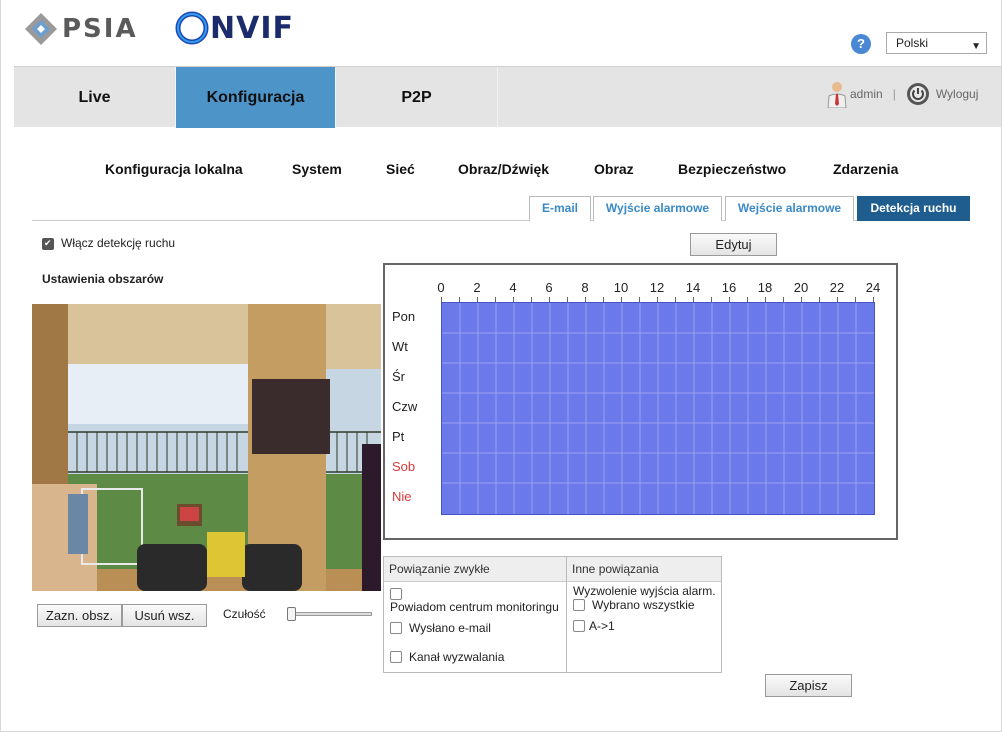  Describe the element at coordinates (103, 279) in the screenshot. I see `area-settings-heading: Ustawienia obszarów` at that location.